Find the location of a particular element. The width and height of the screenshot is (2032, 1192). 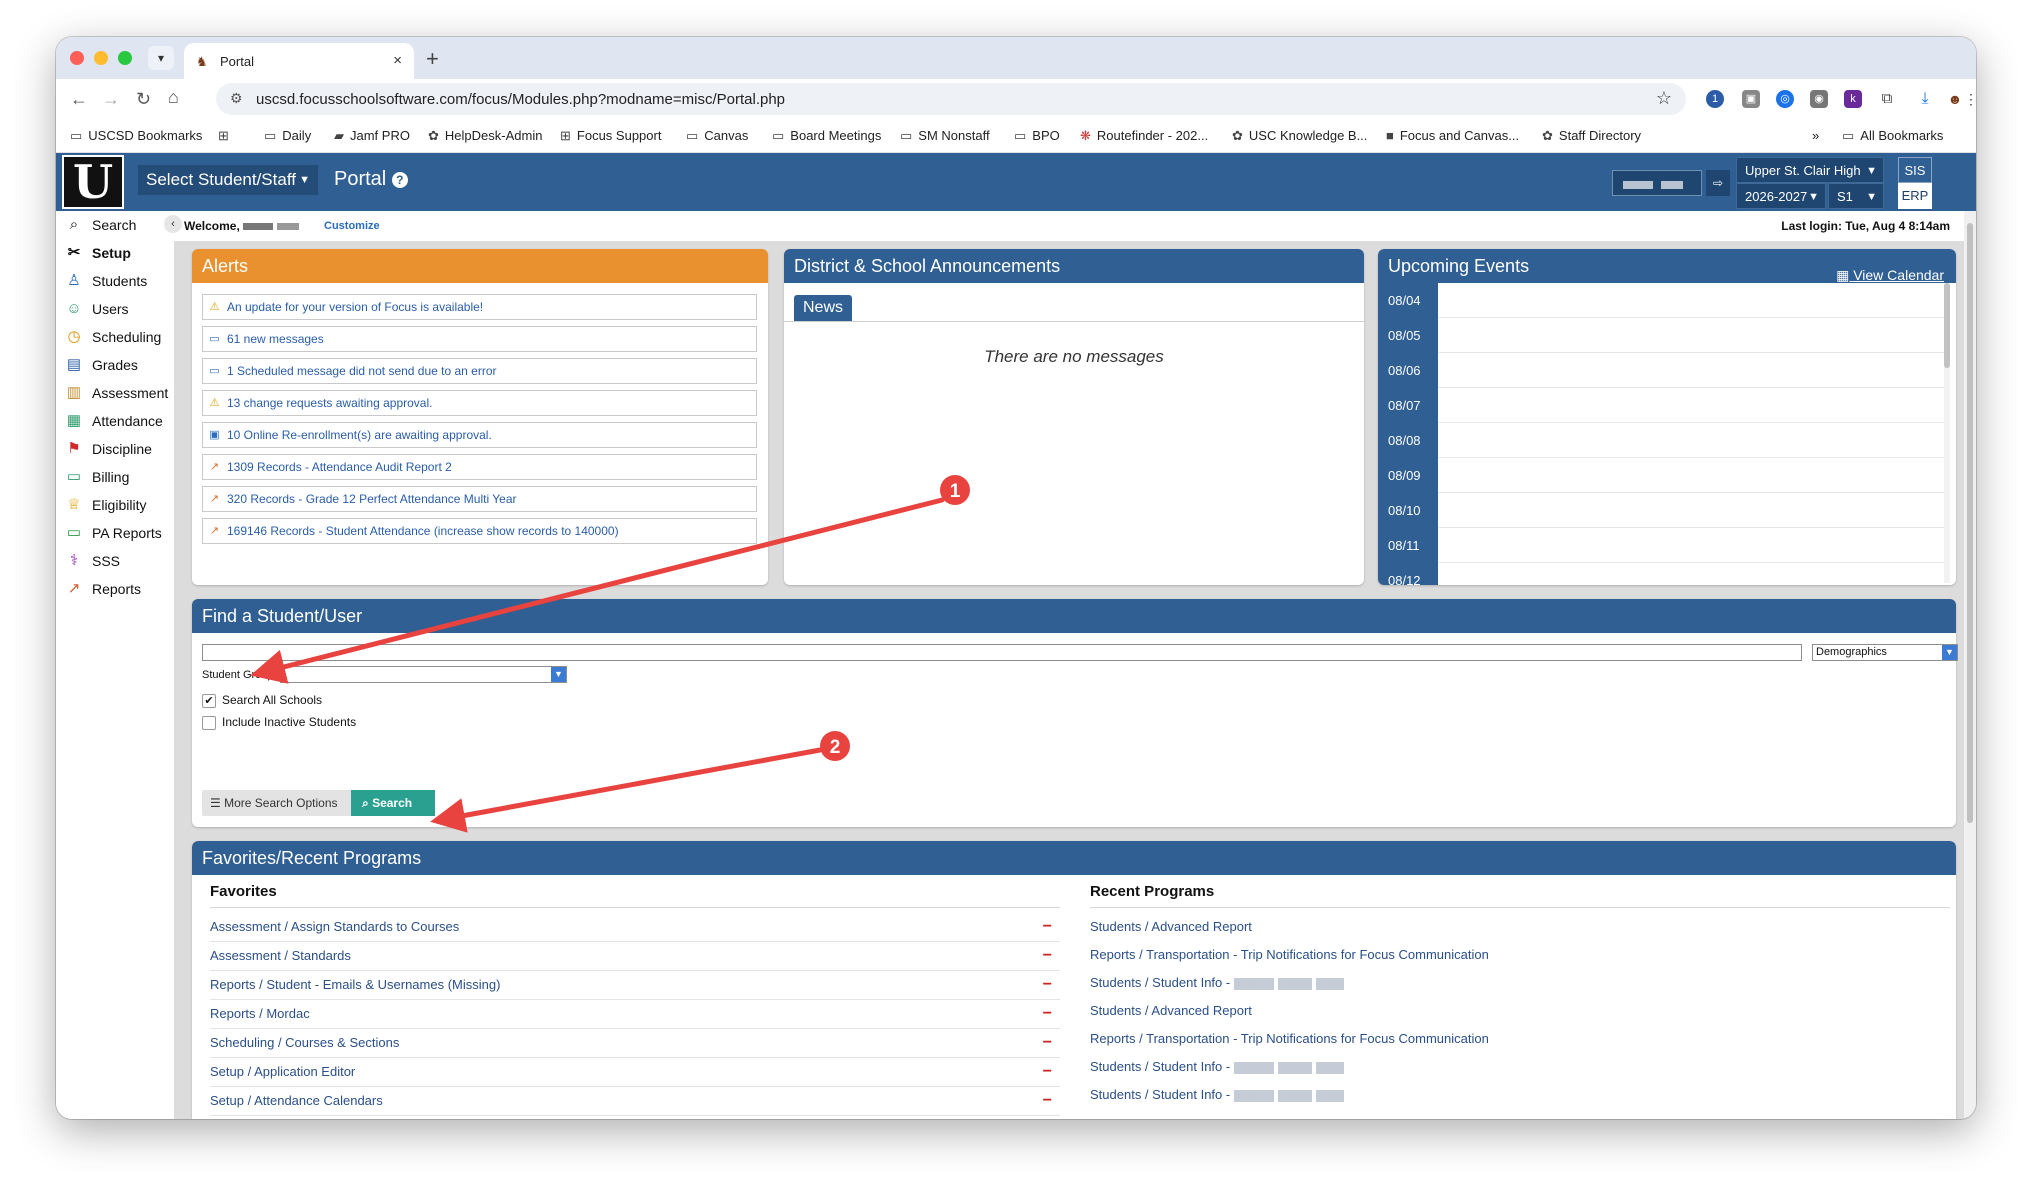

favorite-link: Assessment / Assign Standards to Courses is located at coordinates (334, 926).